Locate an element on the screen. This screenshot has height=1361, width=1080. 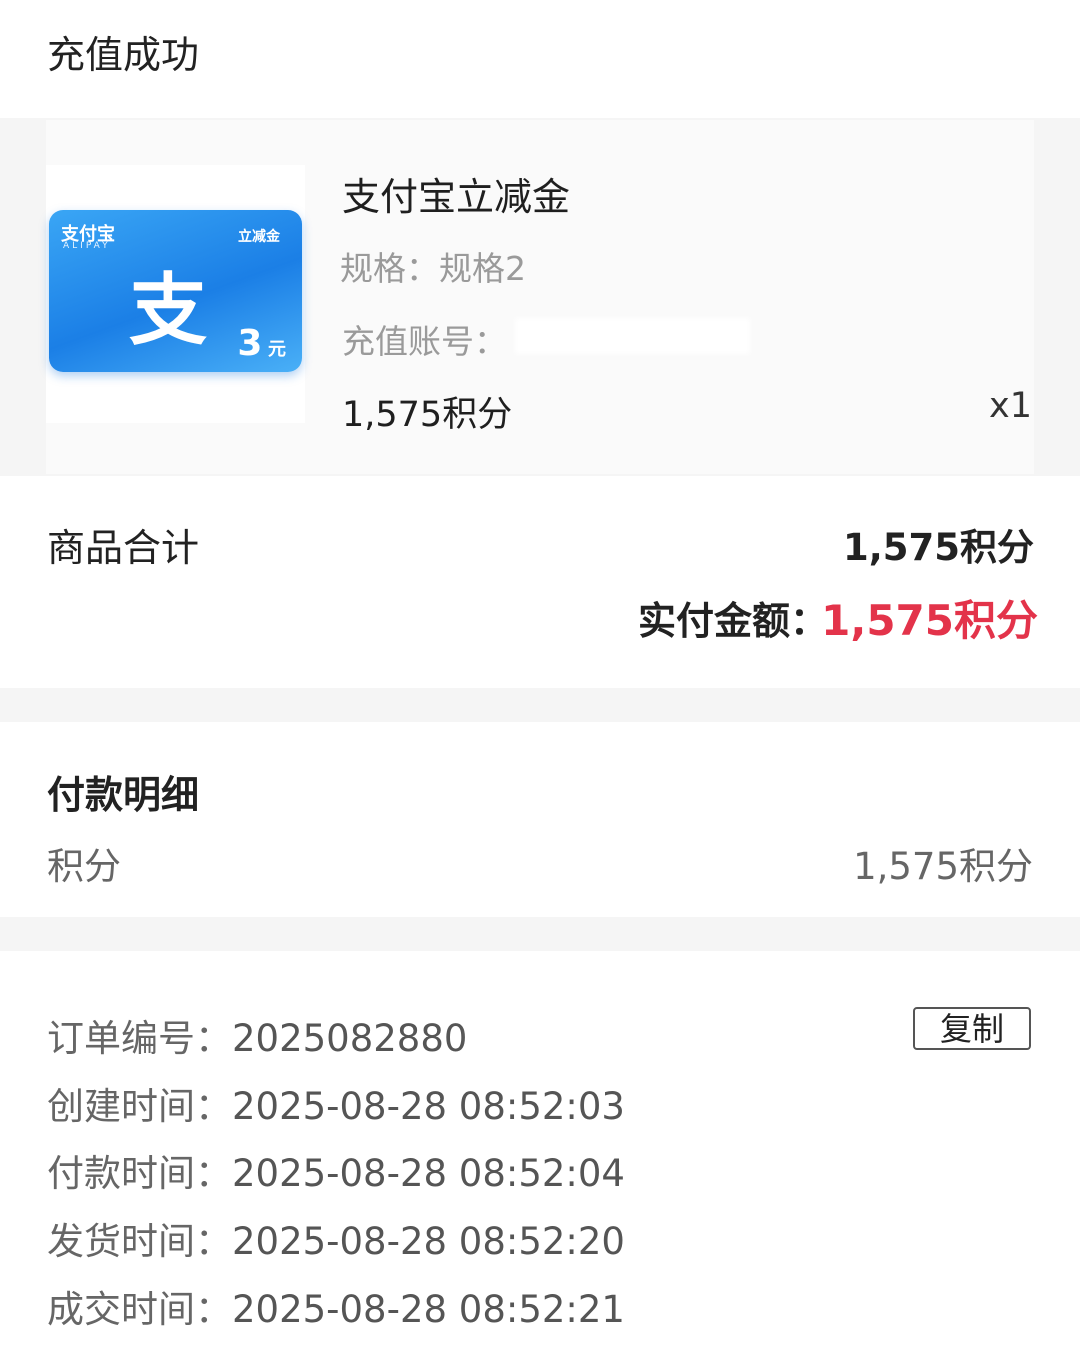
shipped-time-label: 发货时间： is located at coordinates (139, 1241).